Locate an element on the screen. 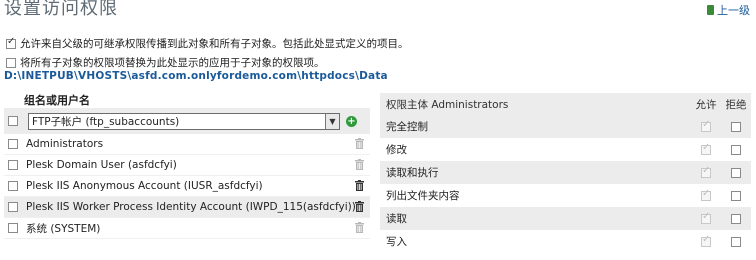  page-title: 设置访问权限 is located at coordinates (61, 9).